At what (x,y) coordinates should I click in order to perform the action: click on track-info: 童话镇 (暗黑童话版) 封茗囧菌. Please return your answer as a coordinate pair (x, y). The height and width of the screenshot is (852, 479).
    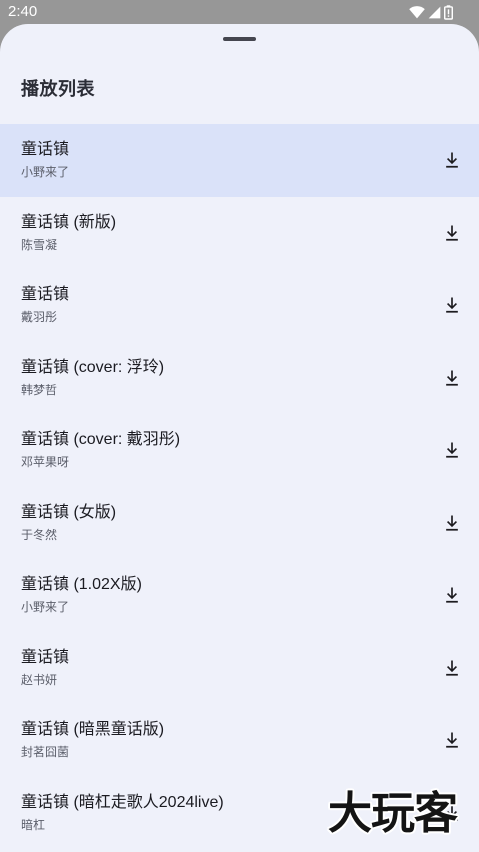
    Looking at the image, I should click on (215, 740).